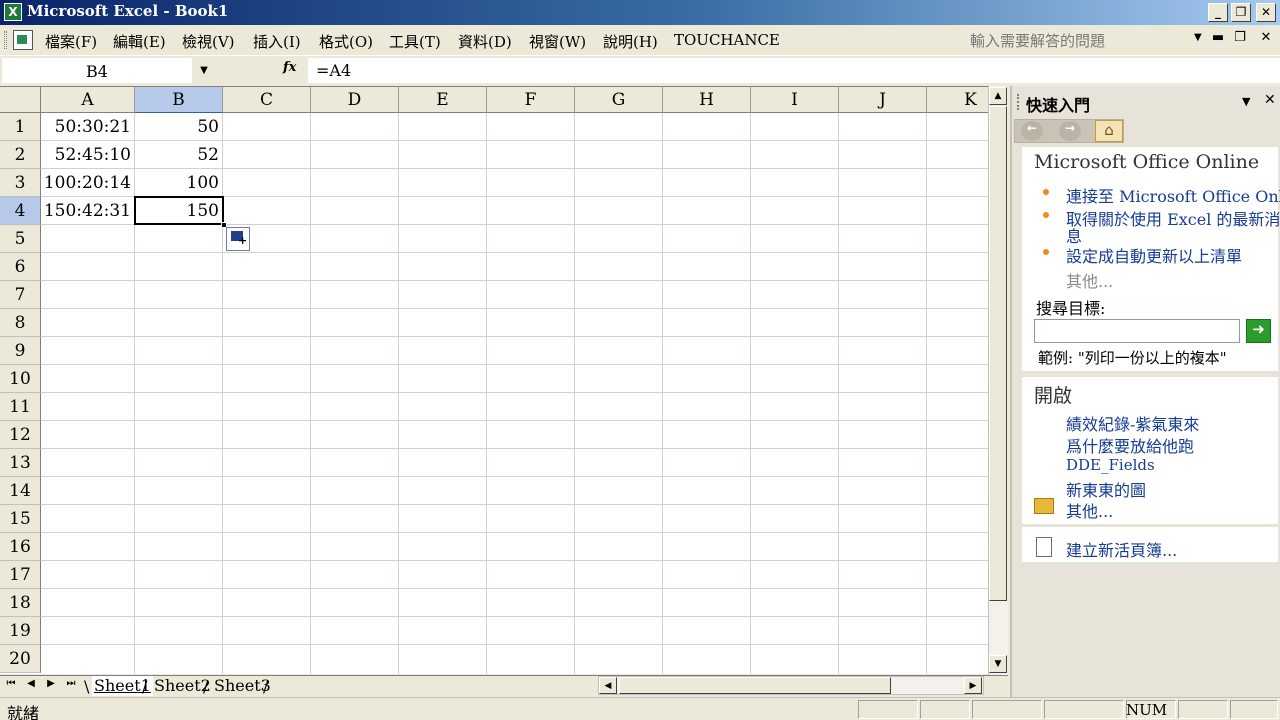  What do you see at coordinates (20, 603) in the screenshot?
I see `row-header-18: 18` at bounding box center [20, 603].